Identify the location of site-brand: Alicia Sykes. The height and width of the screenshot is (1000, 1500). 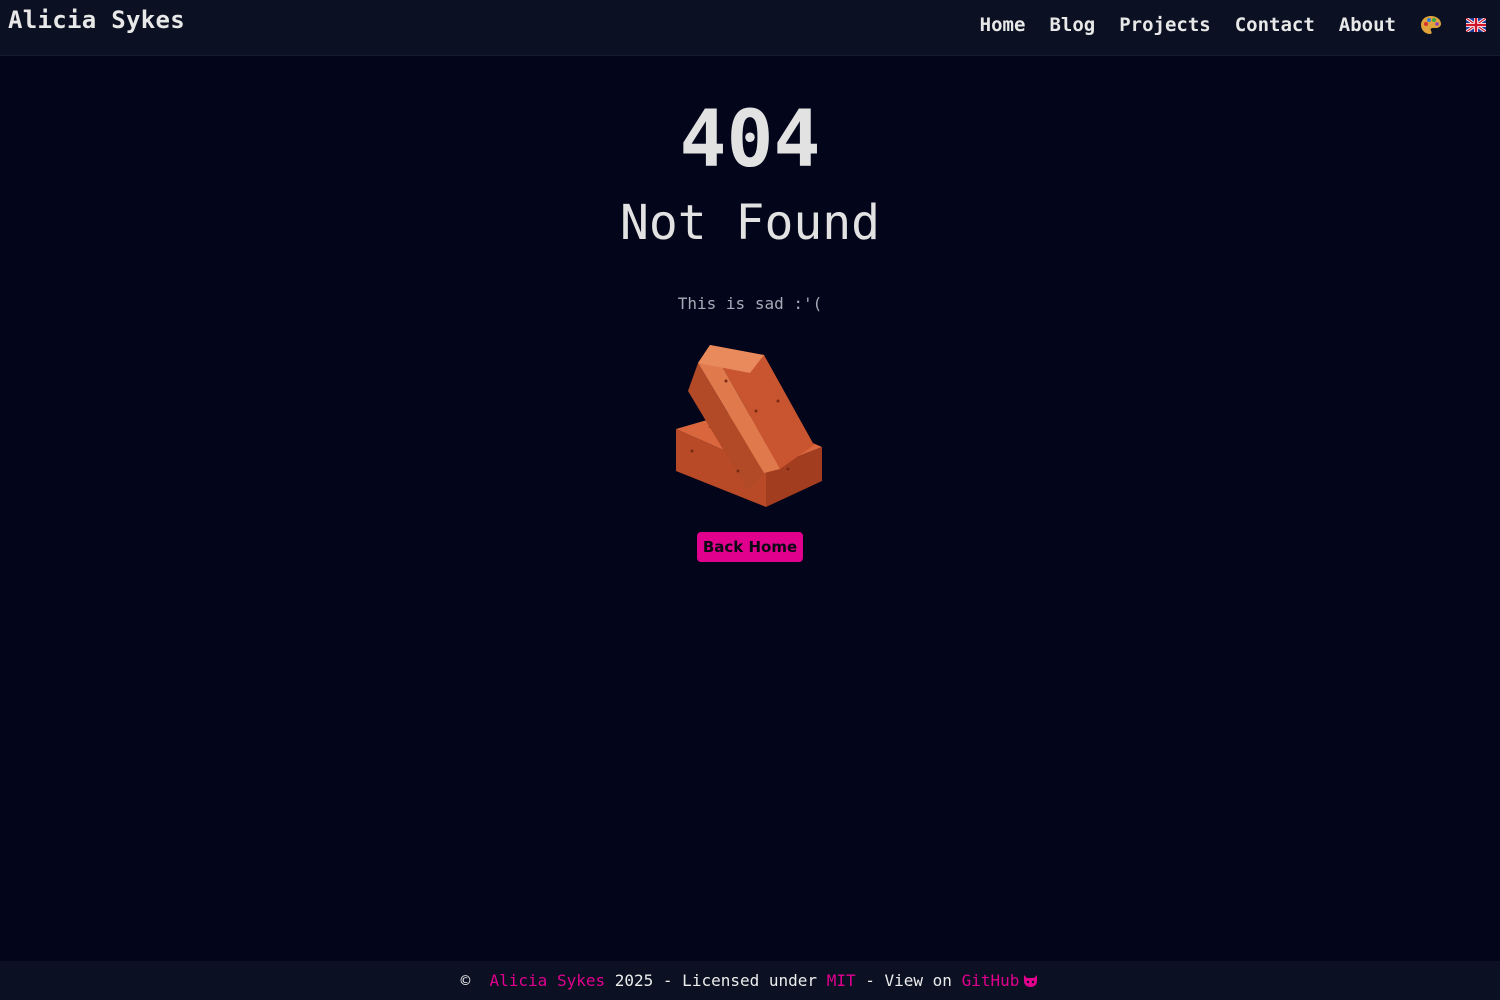
(96, 20).